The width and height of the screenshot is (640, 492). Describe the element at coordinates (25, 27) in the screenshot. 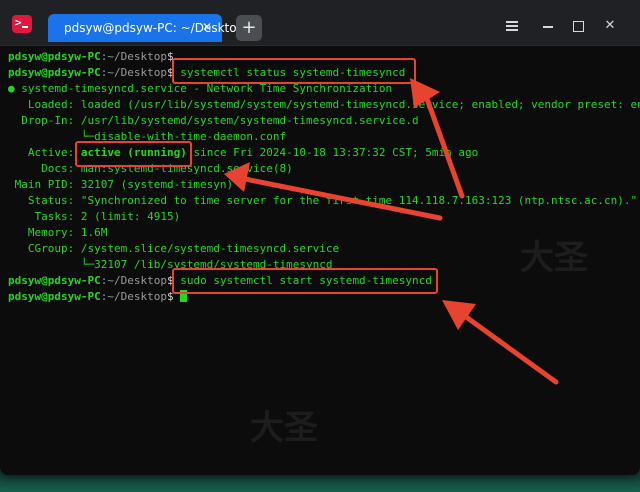

I see `prompt-underscore-icon` at that location.